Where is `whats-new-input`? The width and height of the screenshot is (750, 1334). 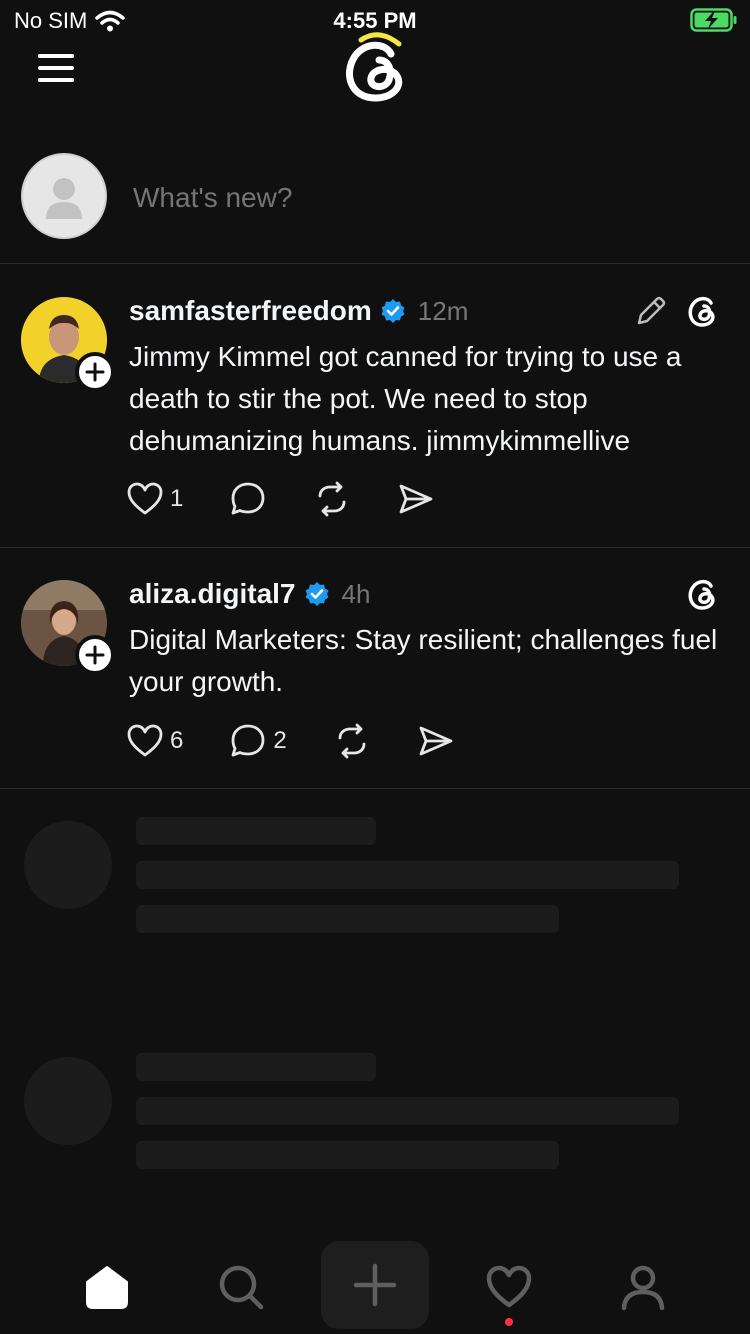
whats-new-input is located at coordinates (413, 198).